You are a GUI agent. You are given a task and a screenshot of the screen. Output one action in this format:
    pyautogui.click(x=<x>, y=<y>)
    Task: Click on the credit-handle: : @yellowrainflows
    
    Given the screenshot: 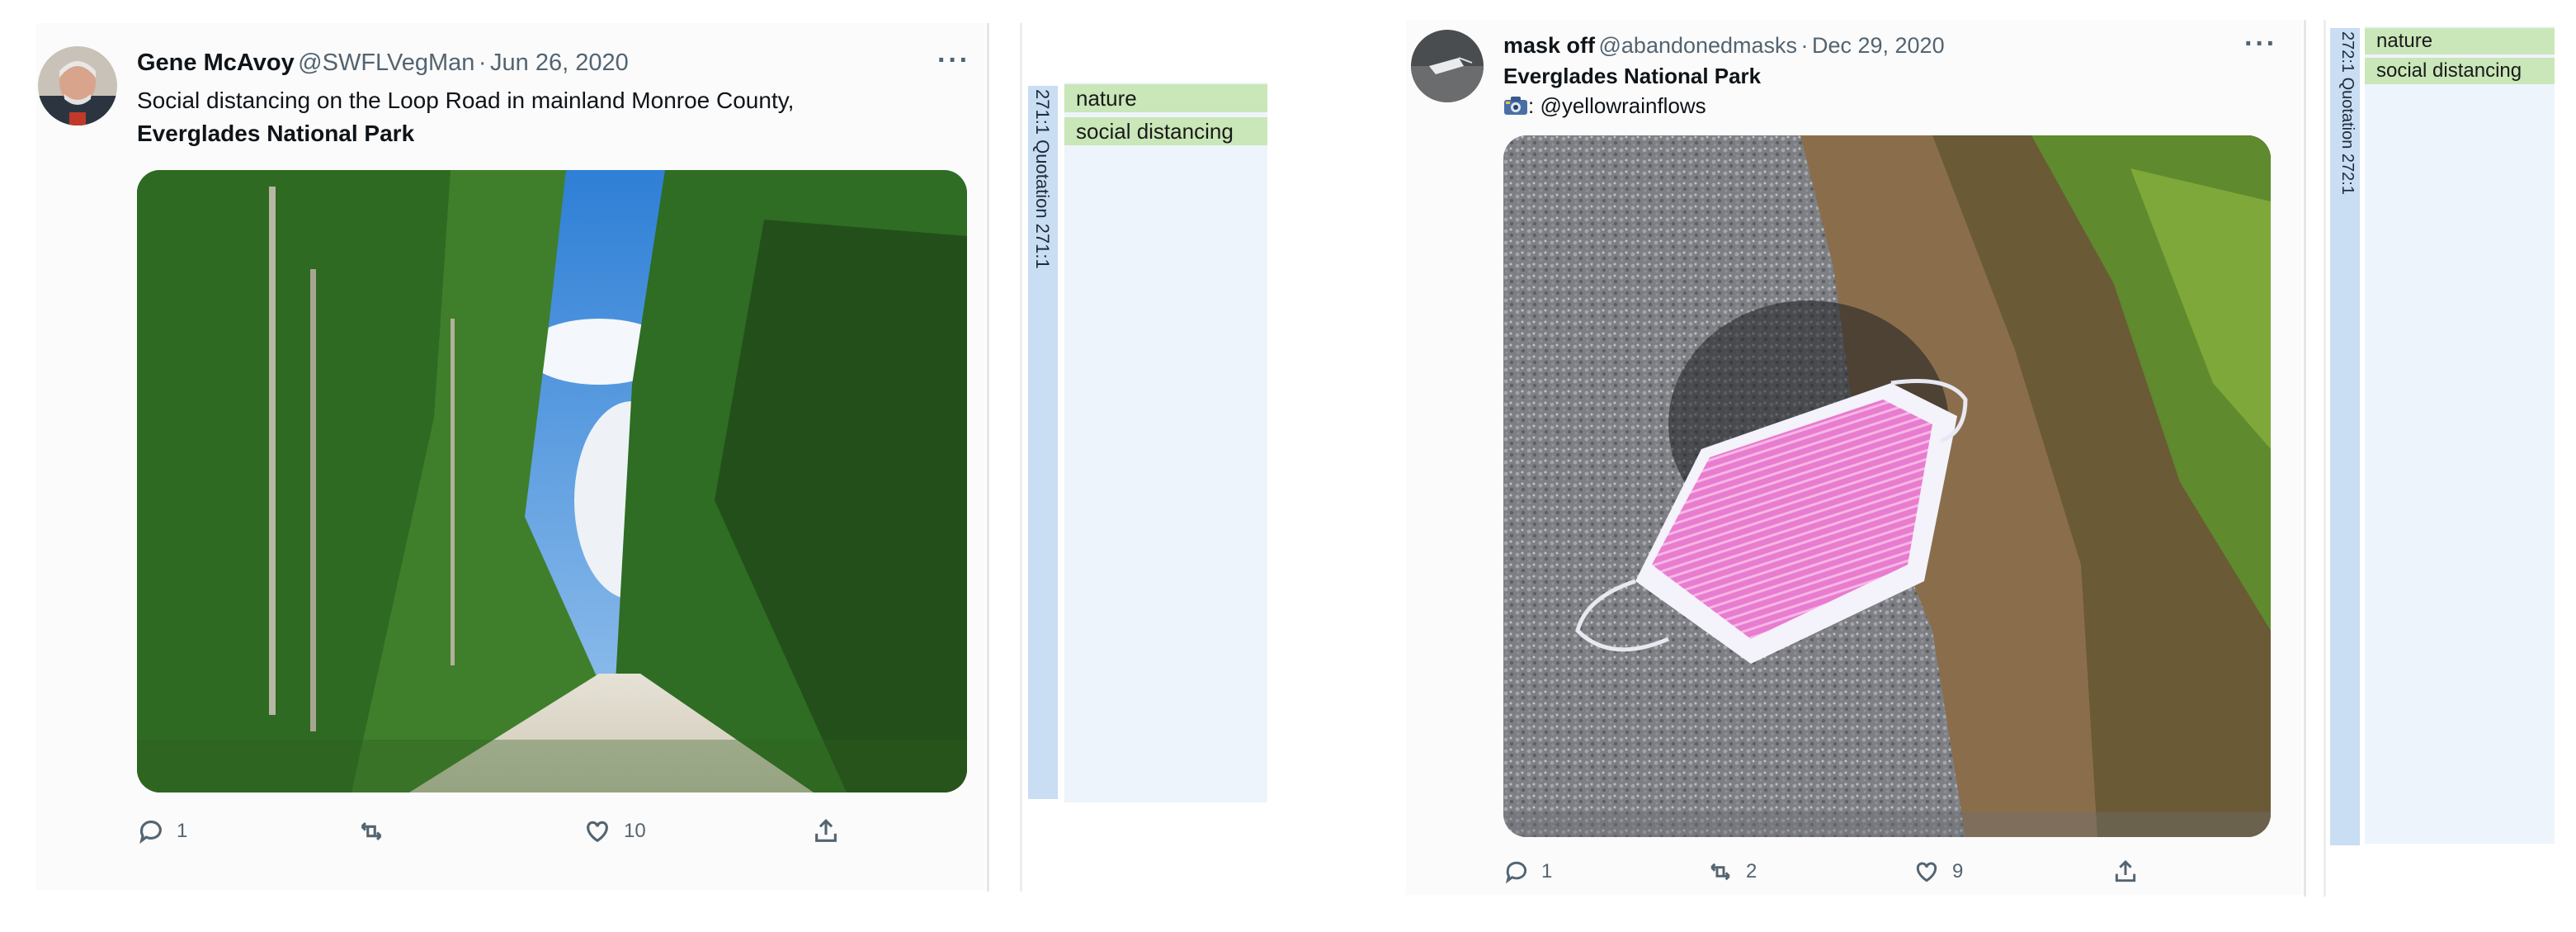 What is the action you would take?
    pyautogui.click(x=1617, y=106)
    